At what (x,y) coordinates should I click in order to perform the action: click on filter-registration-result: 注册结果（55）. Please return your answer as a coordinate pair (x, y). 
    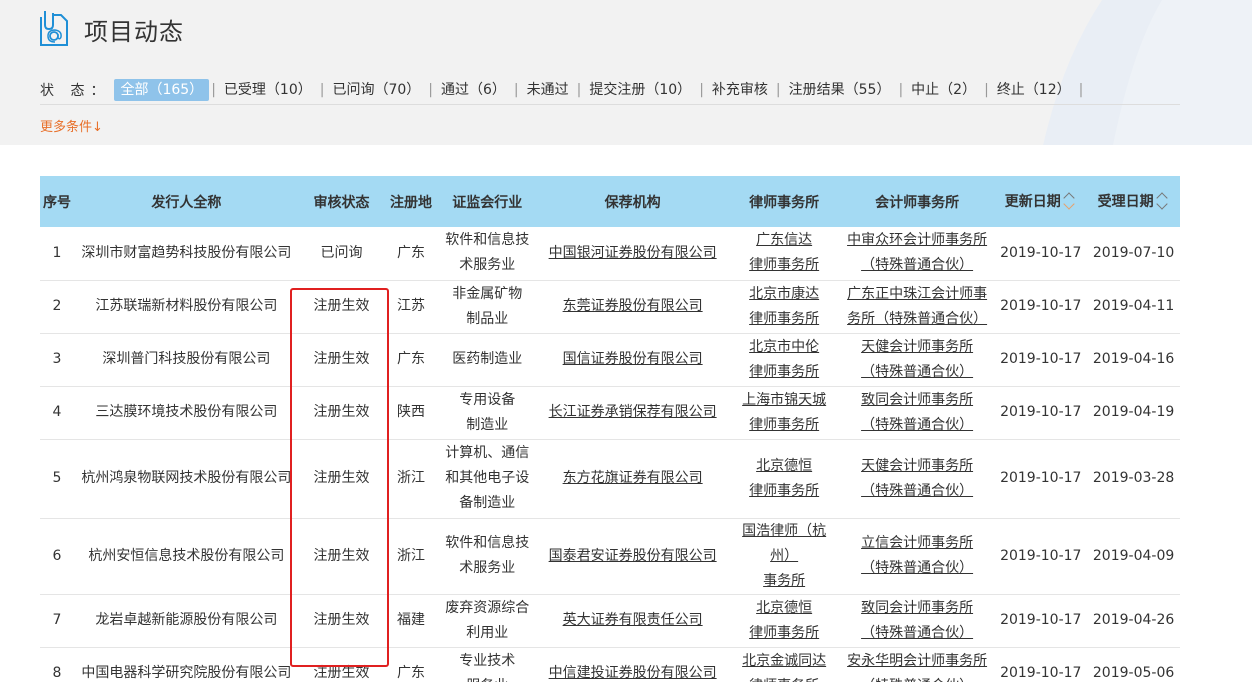
    Looking at the image, I should click on (840, 90).